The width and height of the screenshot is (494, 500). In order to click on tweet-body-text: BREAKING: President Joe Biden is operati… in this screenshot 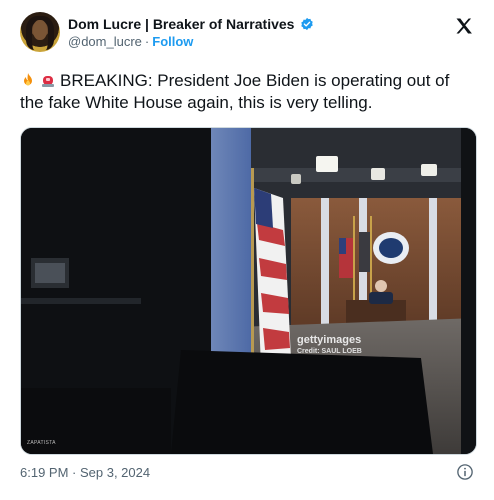, I will do `click(235, 91)`.